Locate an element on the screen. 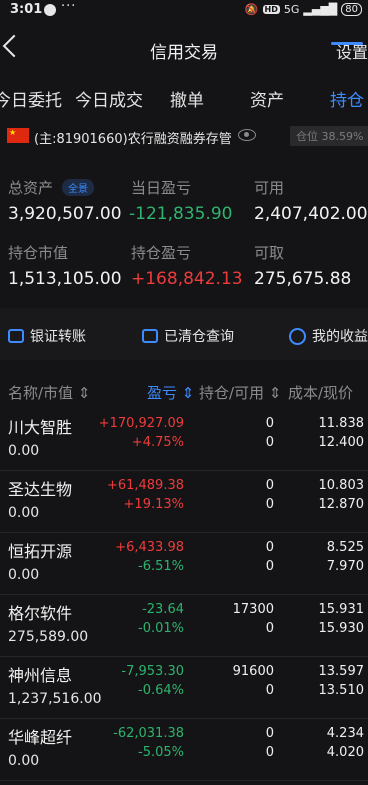  stock-price: 12.870 is located at coordinates (341, 504).